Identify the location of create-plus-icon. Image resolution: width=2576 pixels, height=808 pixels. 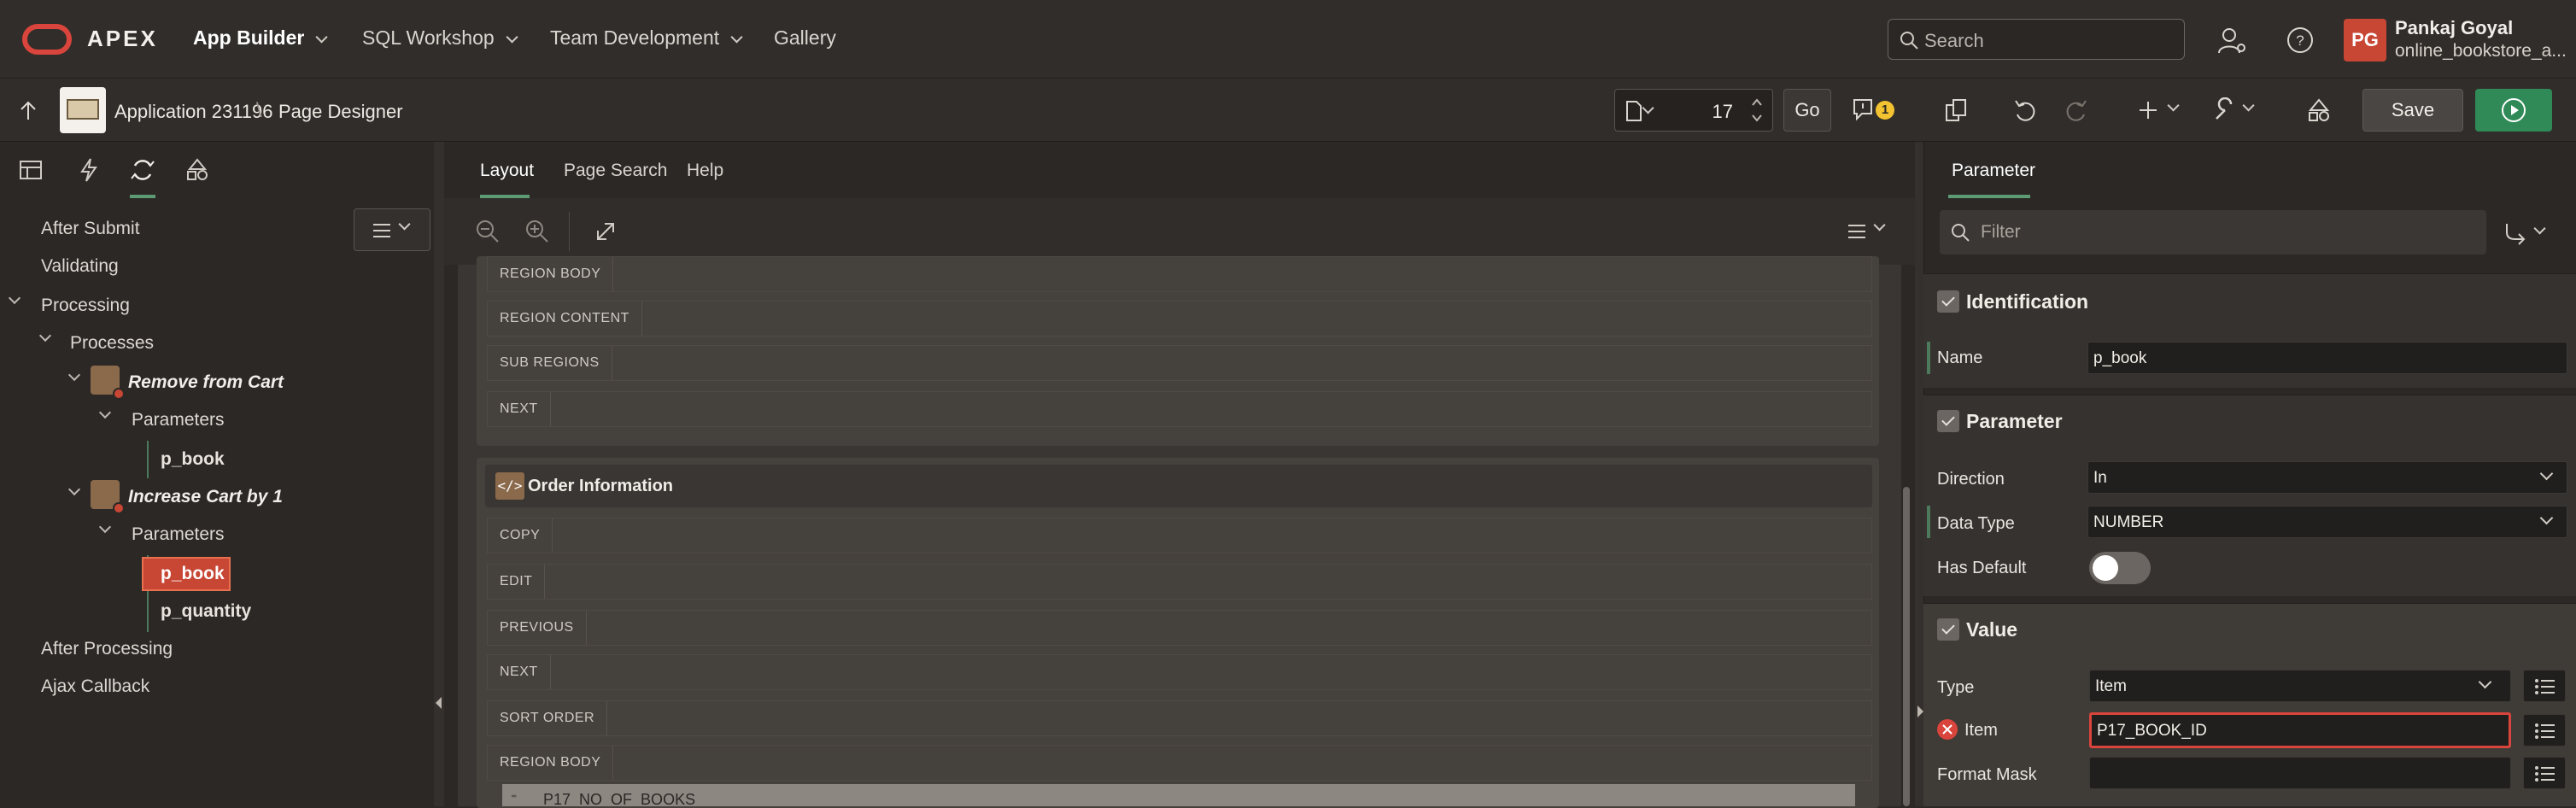
(2148, 110).